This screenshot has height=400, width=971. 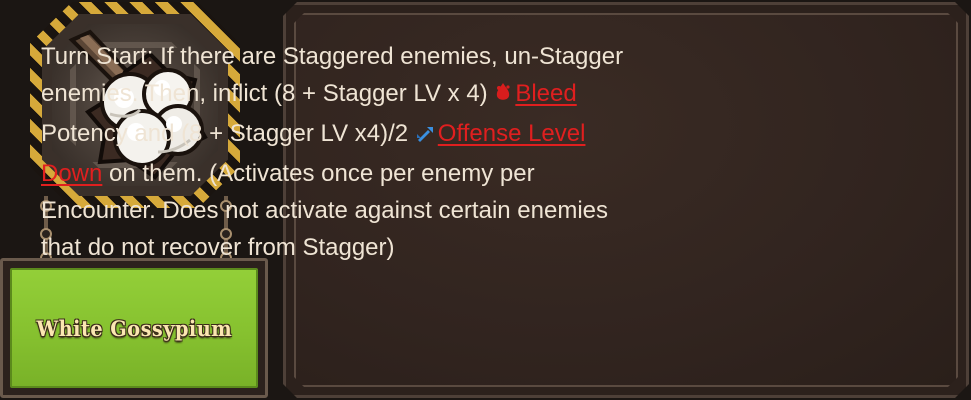 I want to click on name-plate-inner: White Gossypium, so click(x=134, y=328).